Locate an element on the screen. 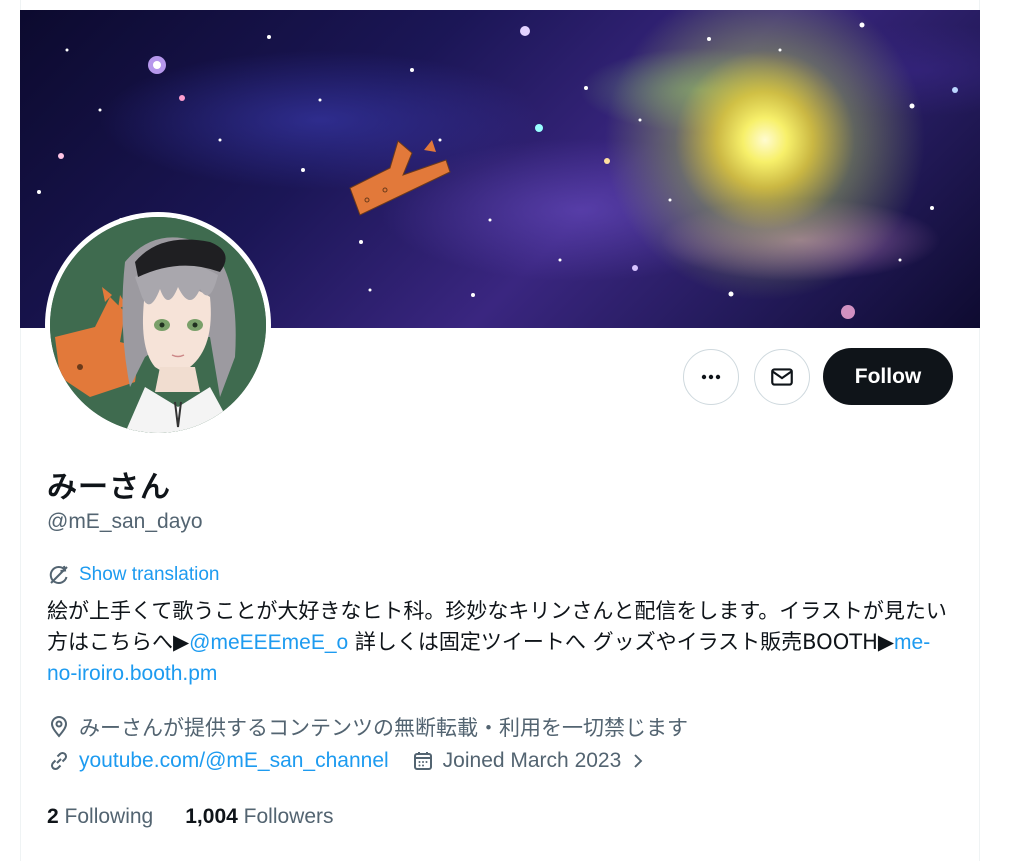 This screenshot has height=861, width=1024. follow-stats: 2 Following 1,004 Followers is located at coordinates (206, 817).